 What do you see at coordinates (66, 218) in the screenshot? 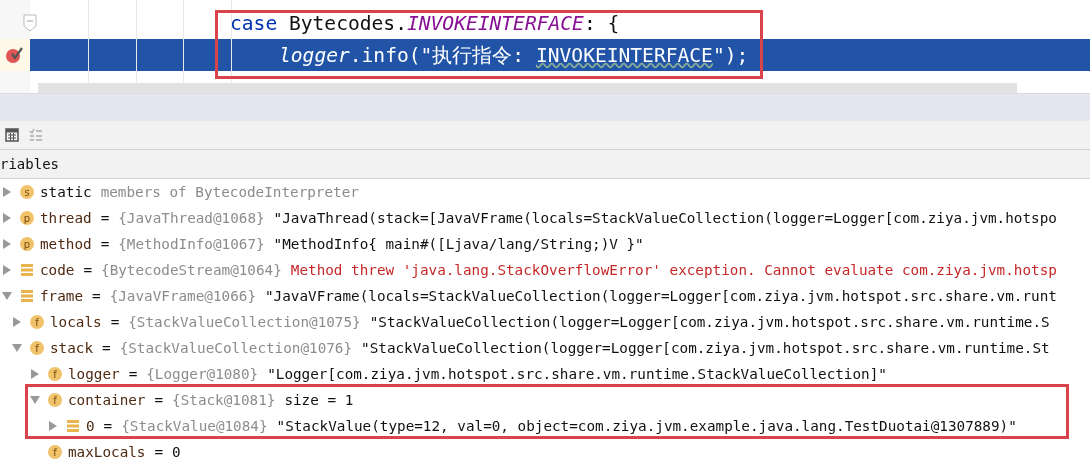
I see `variable-name: thread` at bounding box center [66, 218].